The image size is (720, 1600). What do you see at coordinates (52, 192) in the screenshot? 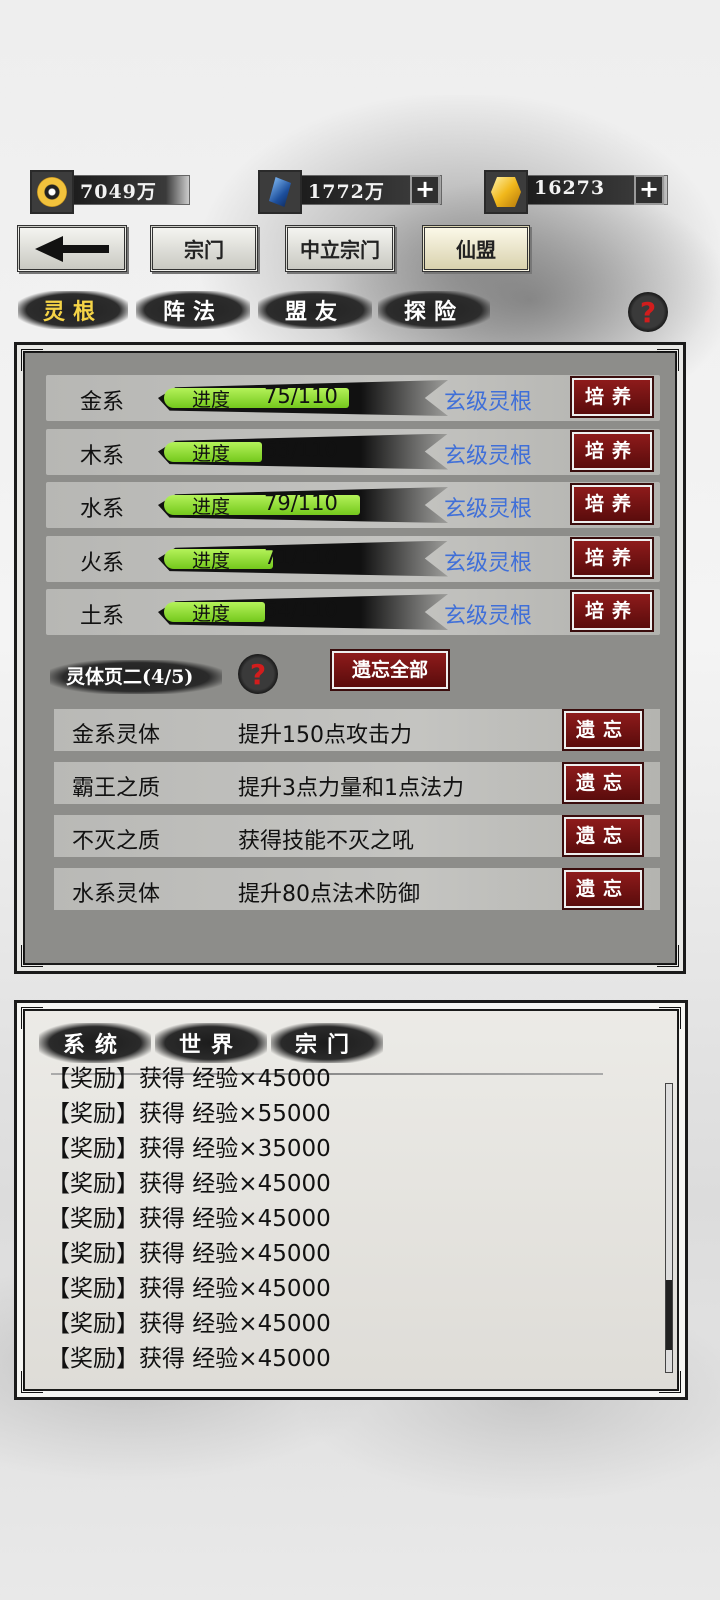
I see `taiji-coin-icon` at bounding box center [52, 192].